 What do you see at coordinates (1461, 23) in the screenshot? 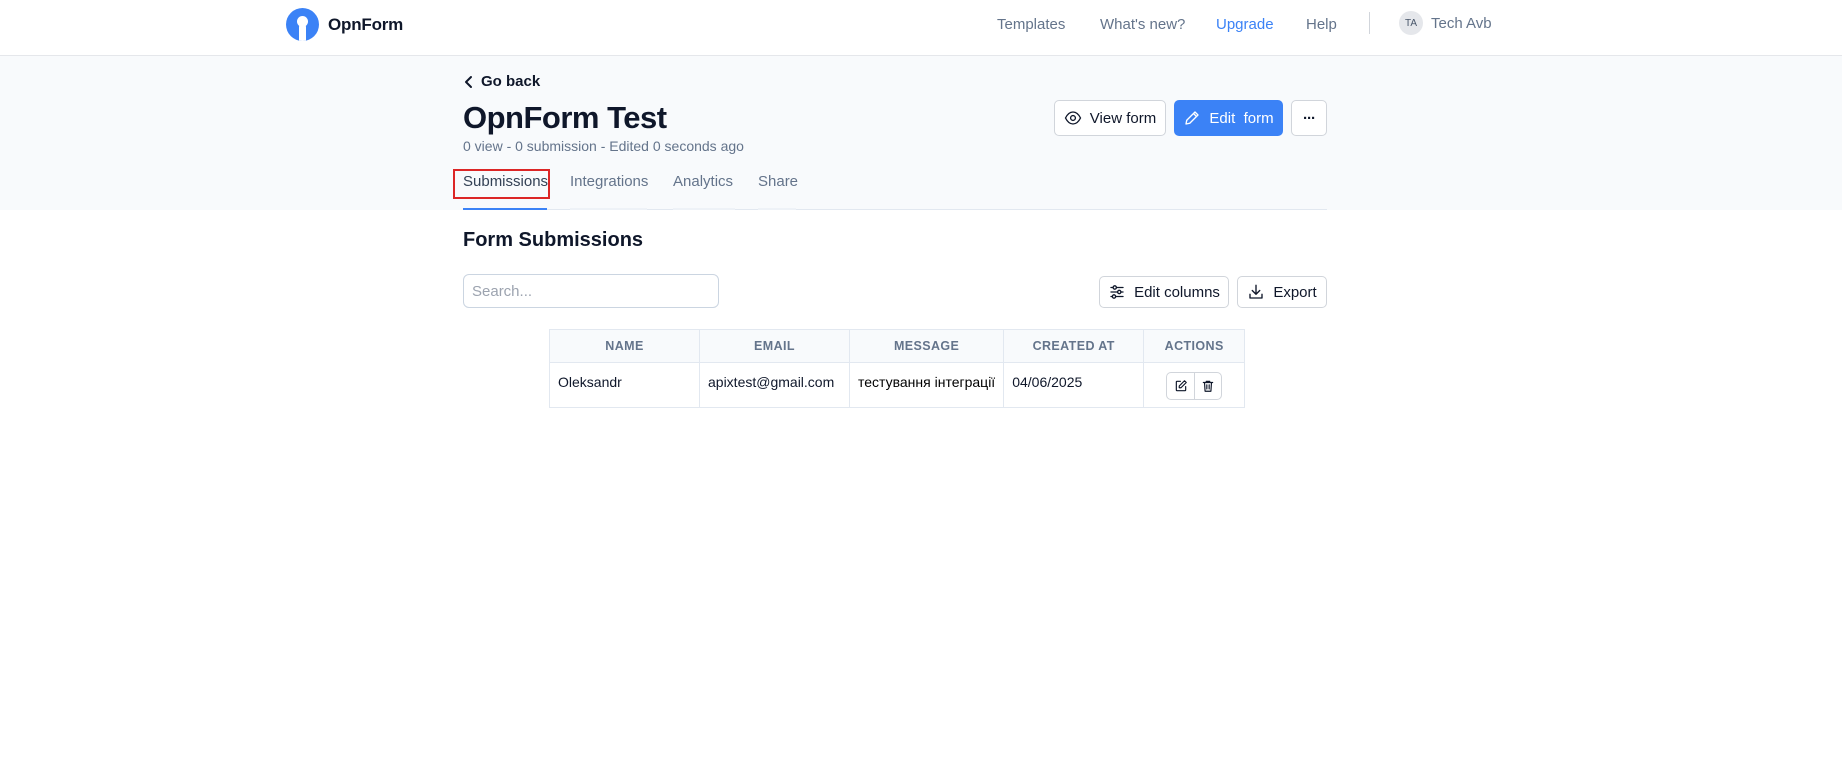
I see `user-name: Tech Avb` at bounding box center [1461, 23].